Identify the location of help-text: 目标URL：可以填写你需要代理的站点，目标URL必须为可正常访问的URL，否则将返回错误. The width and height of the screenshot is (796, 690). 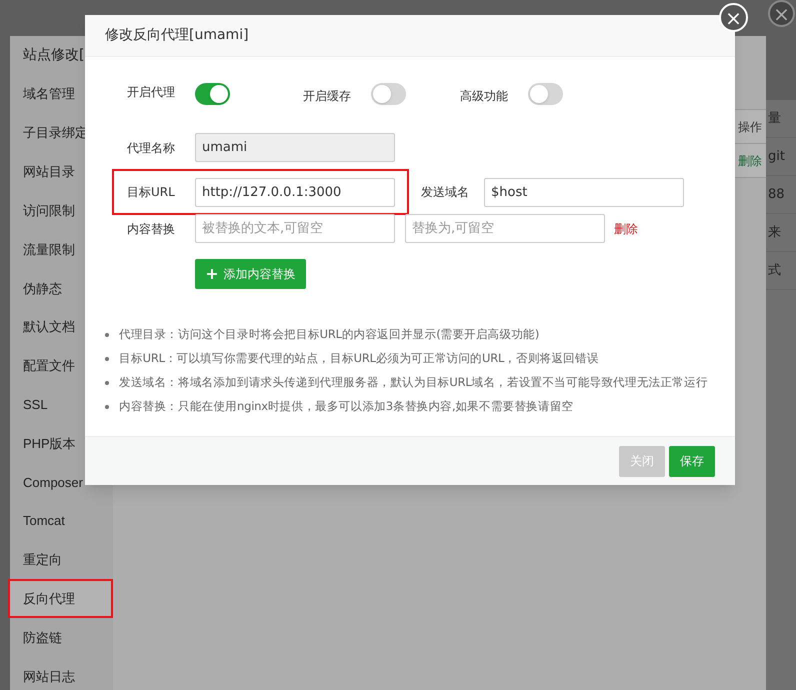
(359, 358).